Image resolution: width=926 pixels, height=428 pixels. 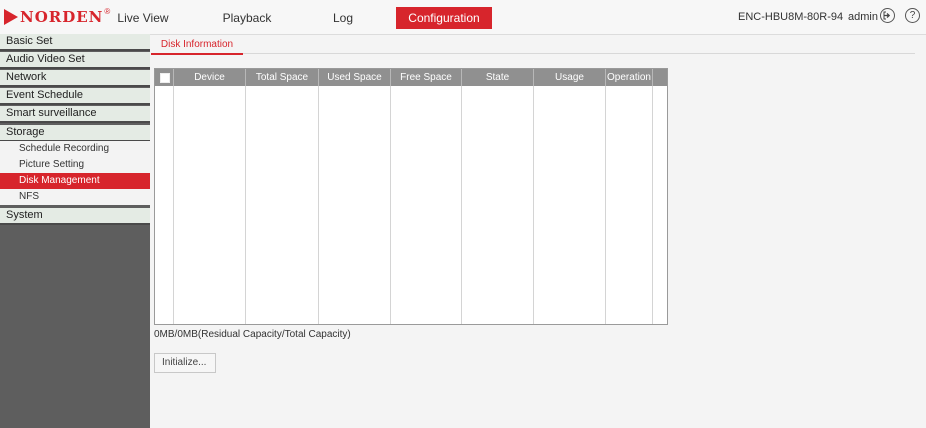 What do you see at coordinates (75, 133) in the screenshot?
I see `sidebar-item-storage: Storage` at bounding box center [75, 133].